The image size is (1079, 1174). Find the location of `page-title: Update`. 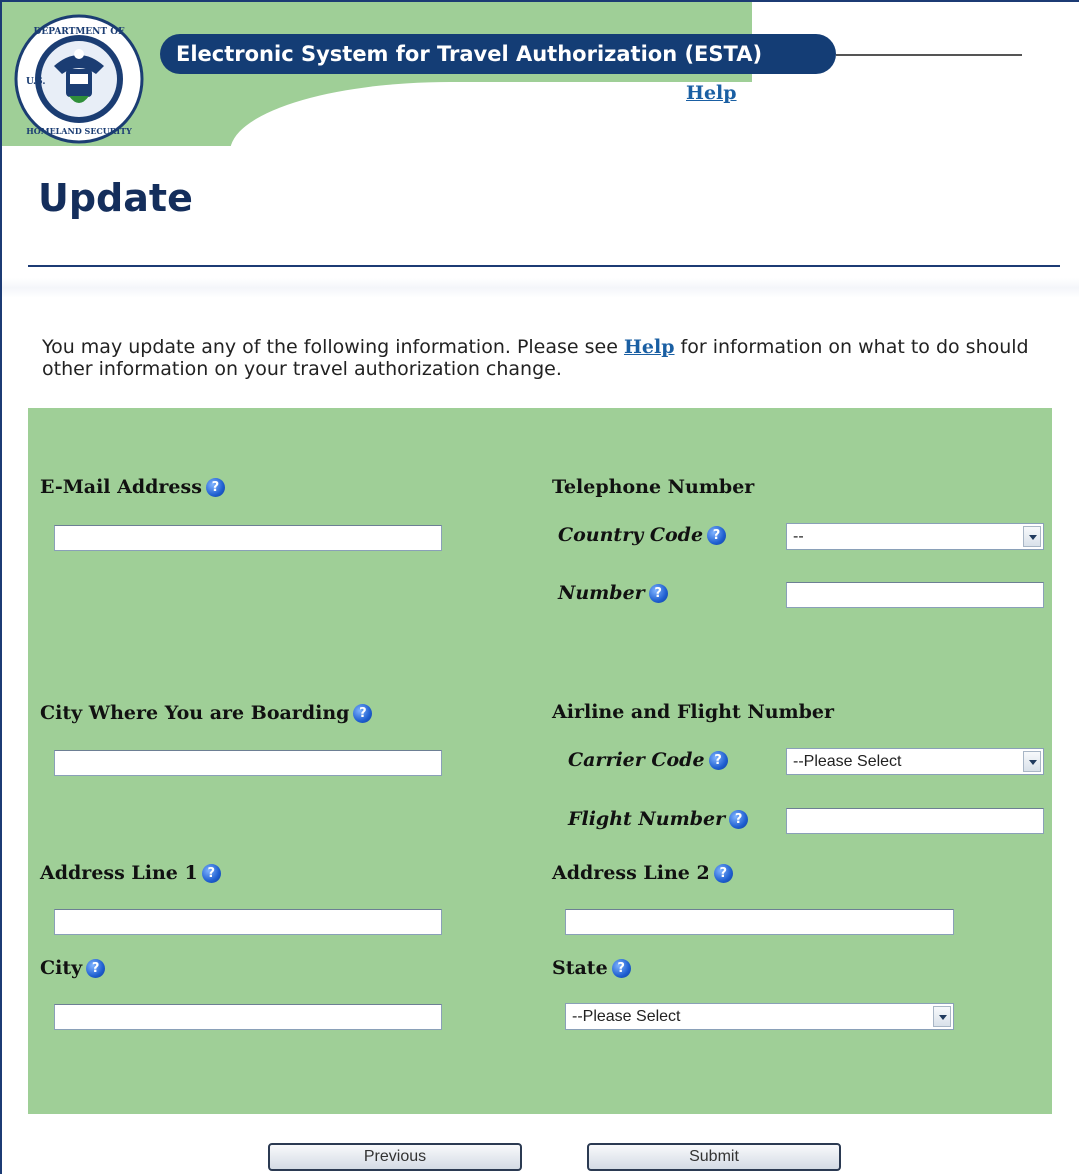

page-title: Update is located at coordinates (115, 198).